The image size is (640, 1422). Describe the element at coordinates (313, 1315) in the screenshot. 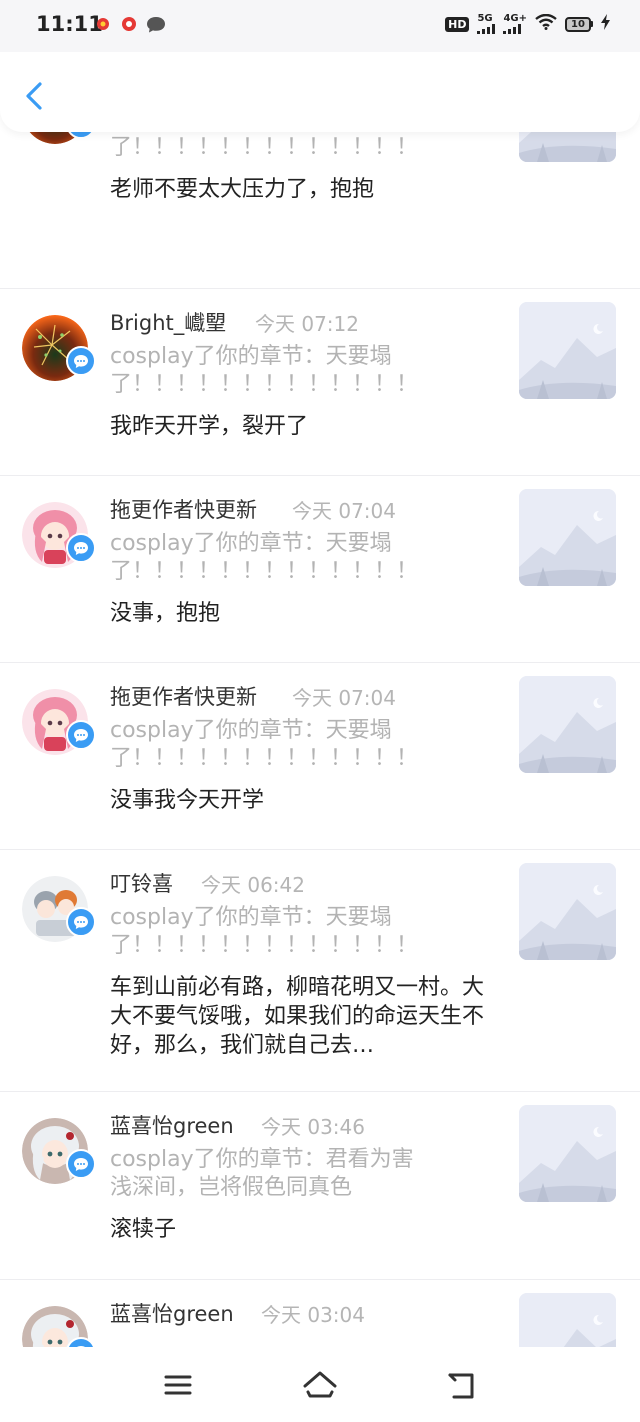

I see `timestamp: 今天 03:04` at that location.